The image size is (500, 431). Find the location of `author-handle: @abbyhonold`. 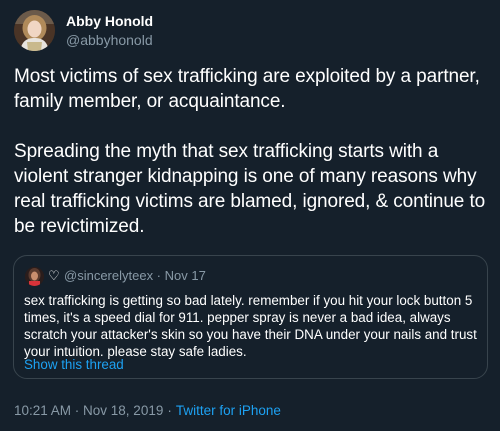

author-handle: @abbyhonold is located at coordinates (109, 40).